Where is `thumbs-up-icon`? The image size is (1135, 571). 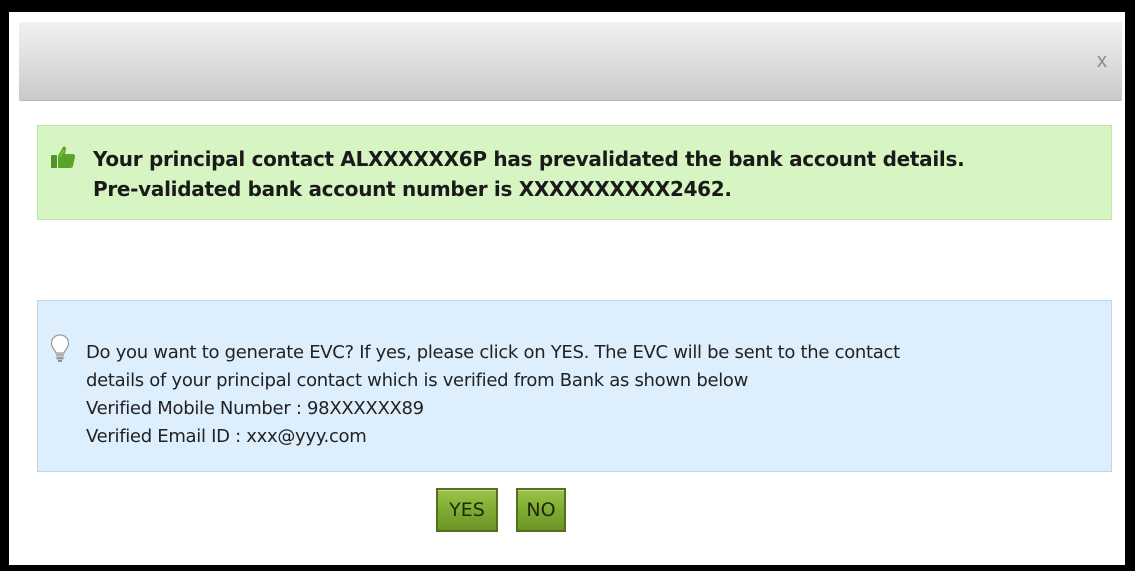
thumbs-up-icon is located at coordinates (63, 157).